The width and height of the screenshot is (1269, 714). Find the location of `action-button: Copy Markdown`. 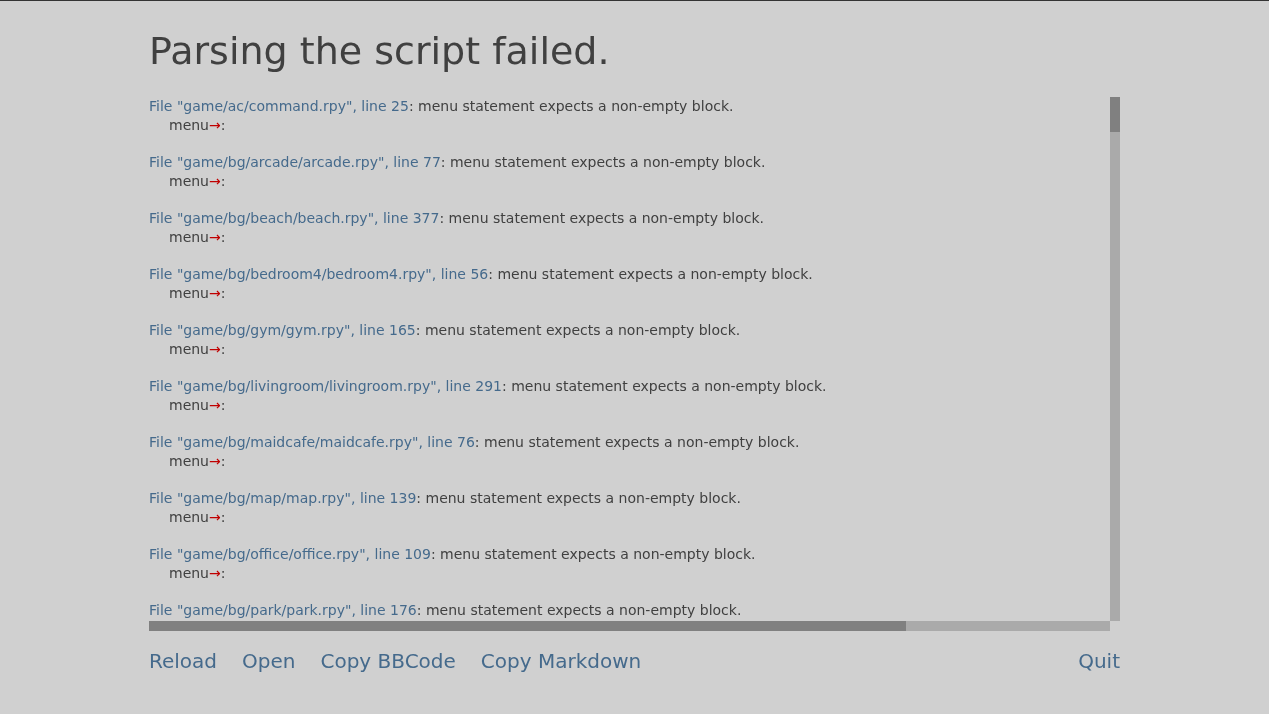

action-button: Copy Markdown is located at coordinates (561, 661).